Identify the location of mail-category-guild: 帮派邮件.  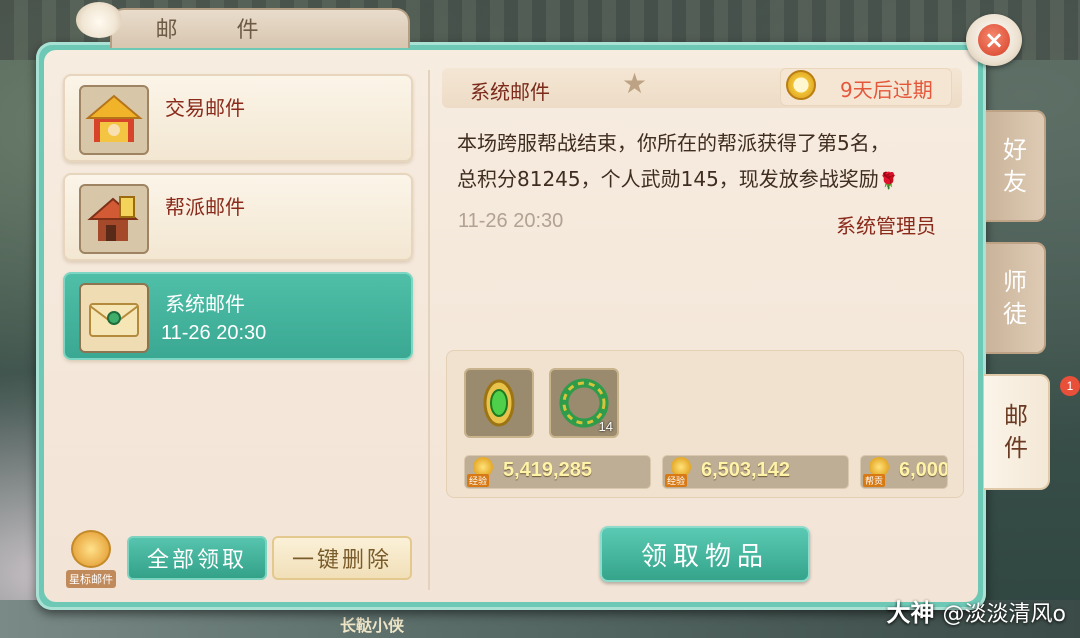
(238, 217).